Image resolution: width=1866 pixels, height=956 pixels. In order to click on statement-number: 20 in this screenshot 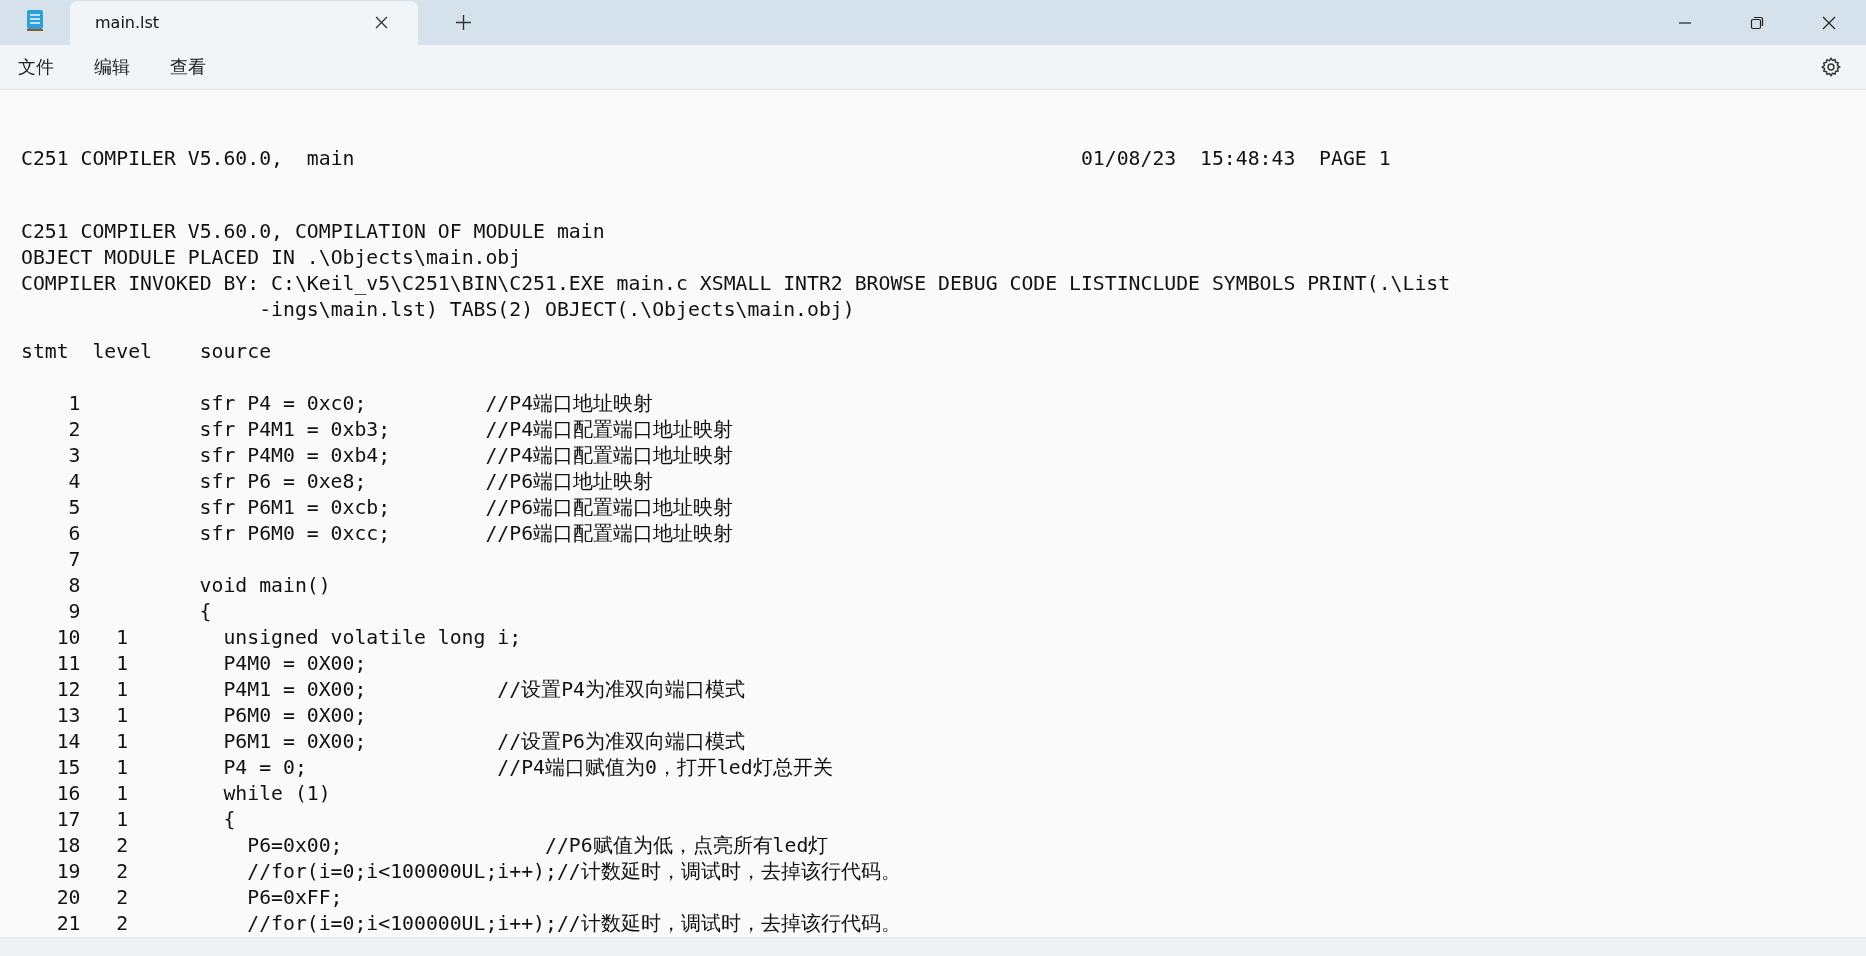, I will do `click(68, 898)`.